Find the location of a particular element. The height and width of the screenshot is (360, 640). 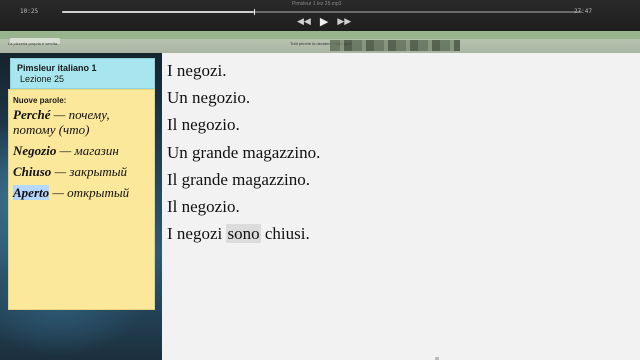

doc-text-before: I negozi is located at coordinates (197, 234).